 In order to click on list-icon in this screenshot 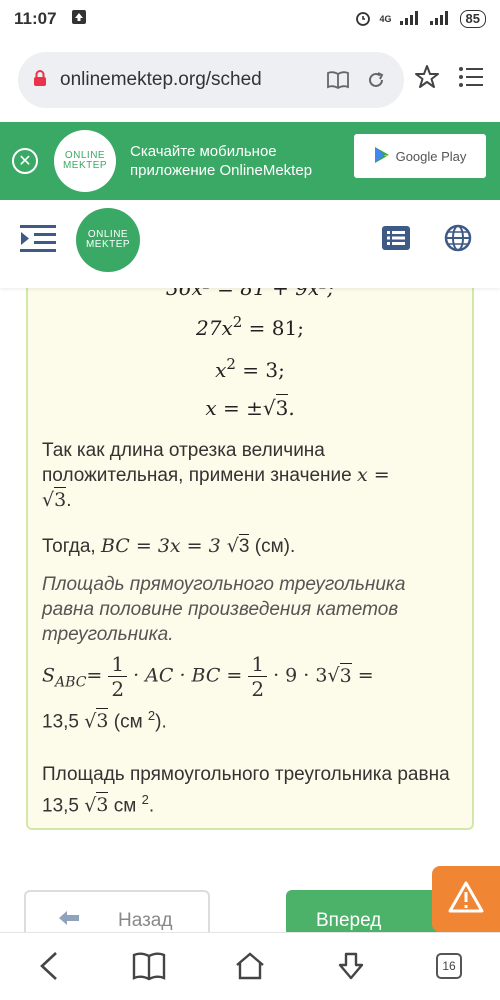, I will do `click(396, 240)`.